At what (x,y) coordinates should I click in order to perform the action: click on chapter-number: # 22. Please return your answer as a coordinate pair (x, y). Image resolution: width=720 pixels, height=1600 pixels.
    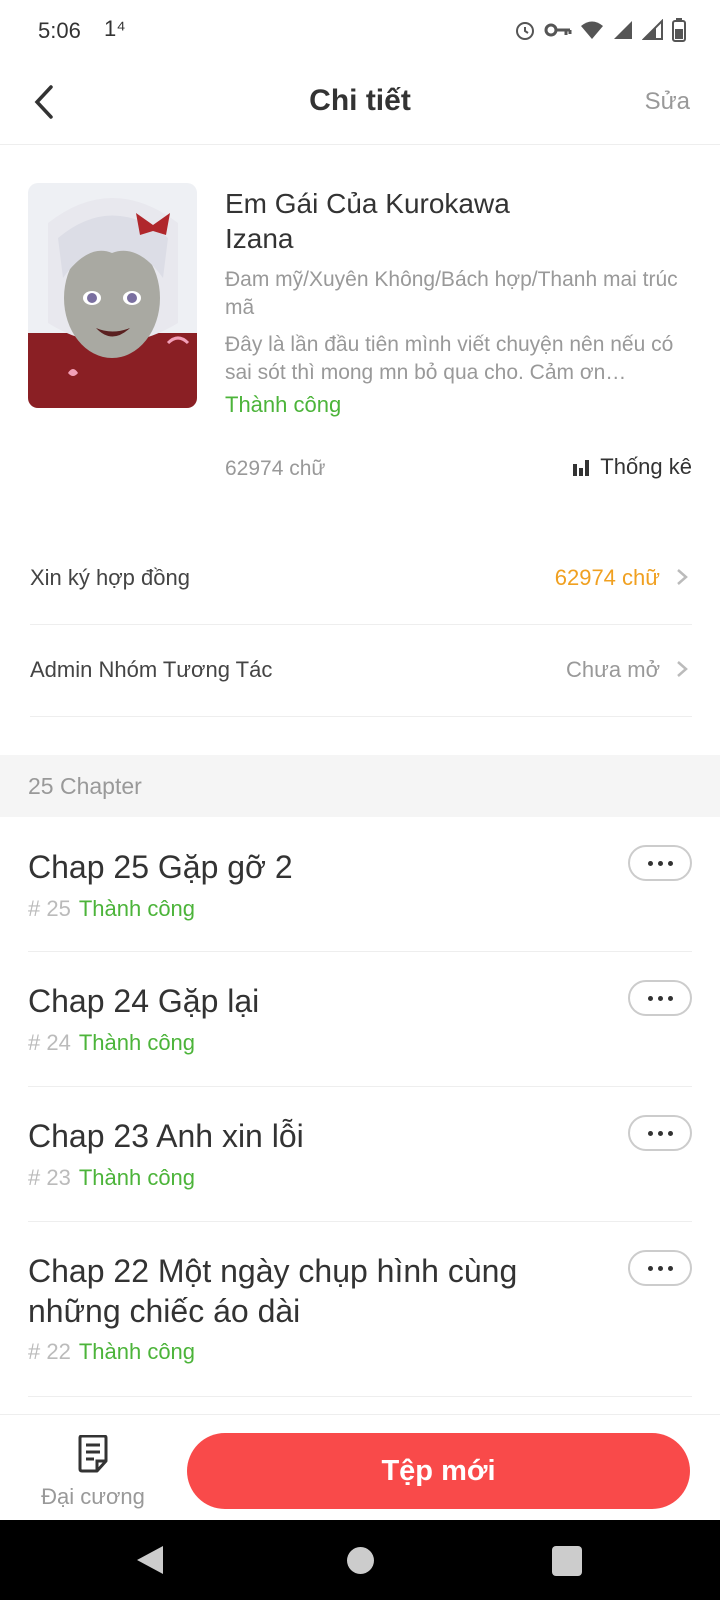
    Looking at the image, I should click on (49, 1351).